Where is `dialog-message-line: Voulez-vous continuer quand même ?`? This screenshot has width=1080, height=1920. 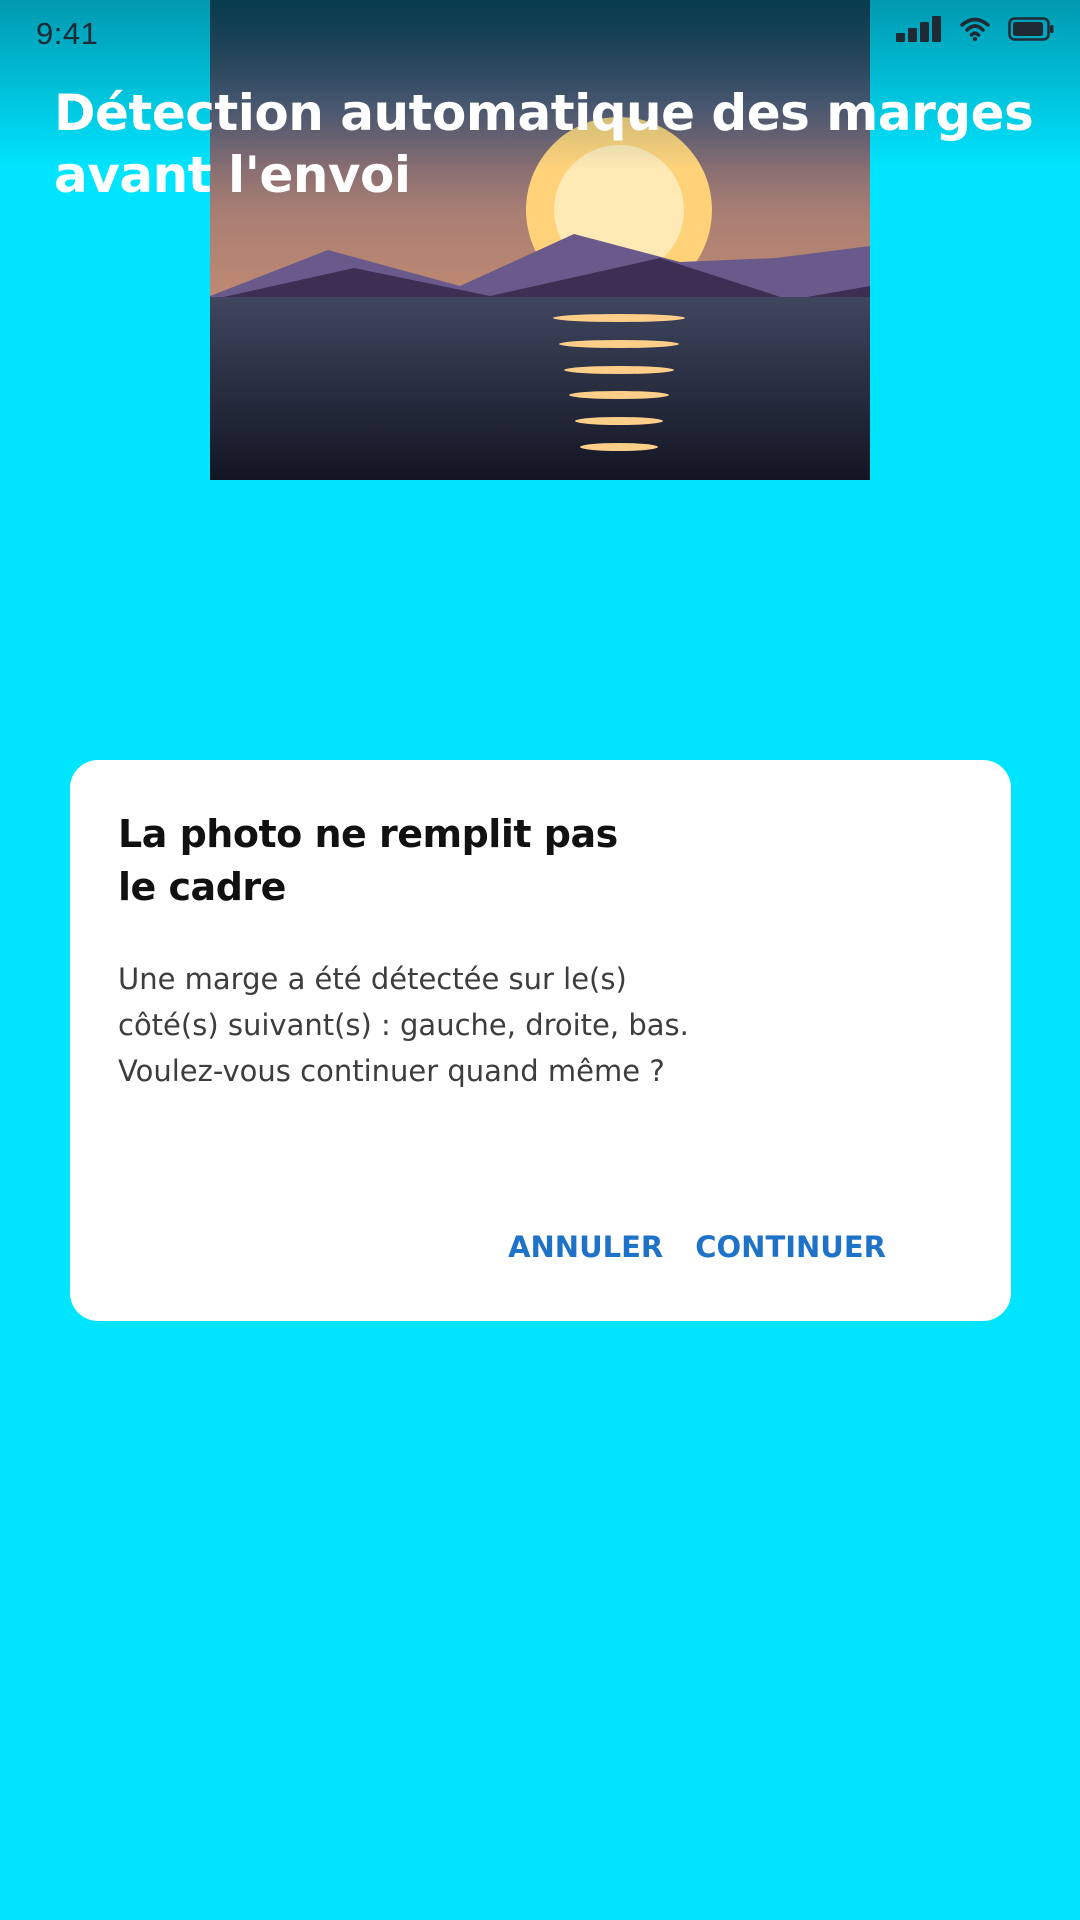 dialog-message-line: Voulez-vous continuer quand même ? is located at coordinates (391, 1071).